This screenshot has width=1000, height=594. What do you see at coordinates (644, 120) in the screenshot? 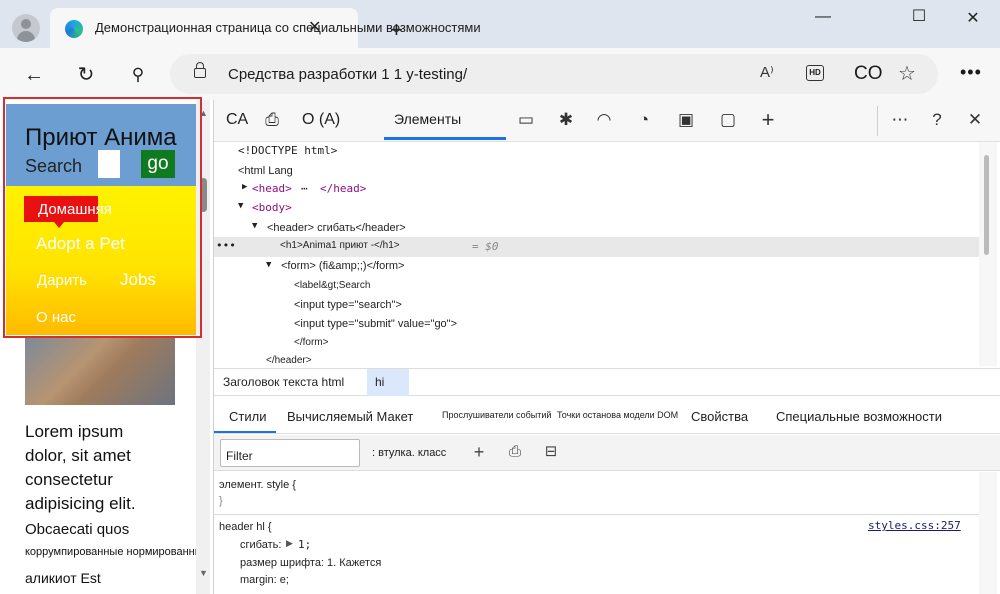
I see `performance-gauge-icon: ◔` at bounding box center [644, 120].